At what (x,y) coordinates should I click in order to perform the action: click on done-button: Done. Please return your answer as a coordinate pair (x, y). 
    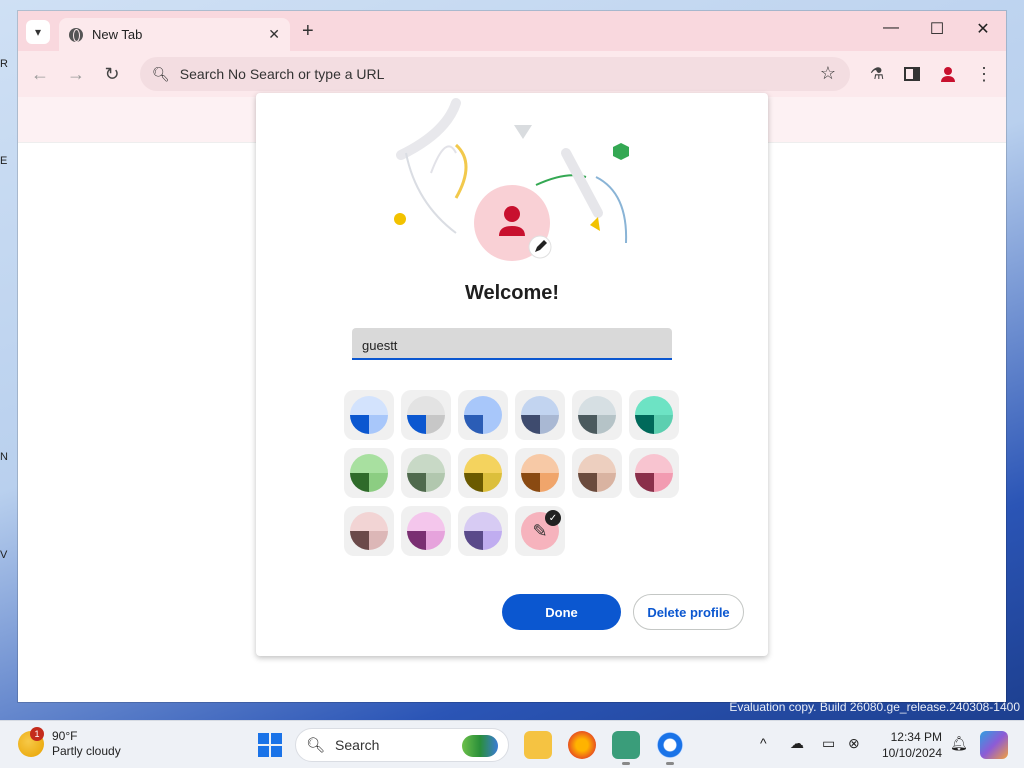
    Looking at the image, I should click on (561, 612).